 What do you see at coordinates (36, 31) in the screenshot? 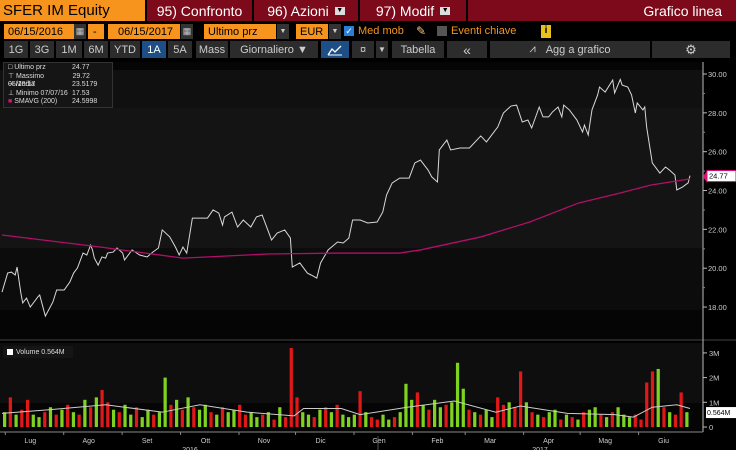
I see `start-date-value: 06/15/2016` at bounding box center [36, 31].